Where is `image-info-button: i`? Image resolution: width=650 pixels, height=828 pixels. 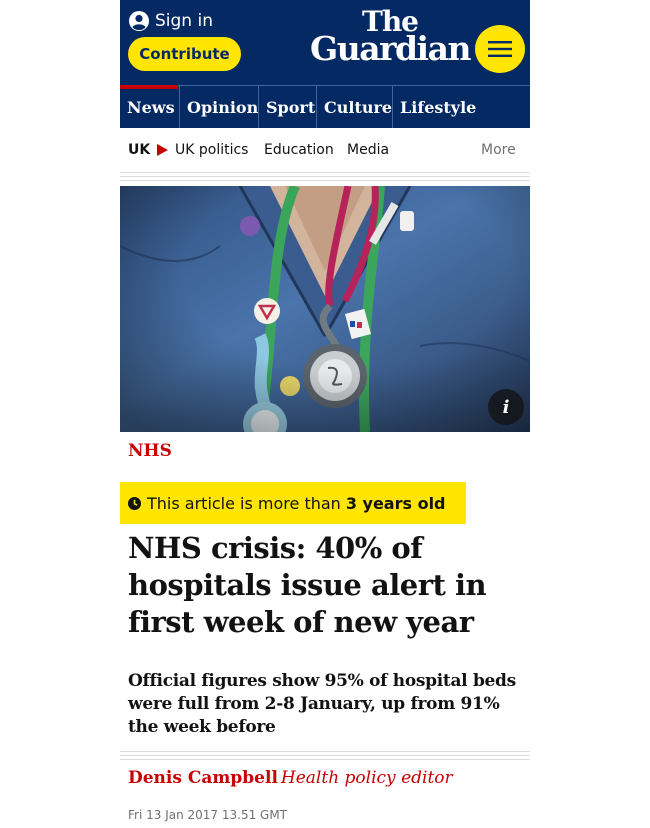 image-info-button: i is located at coordinates (506, 407).